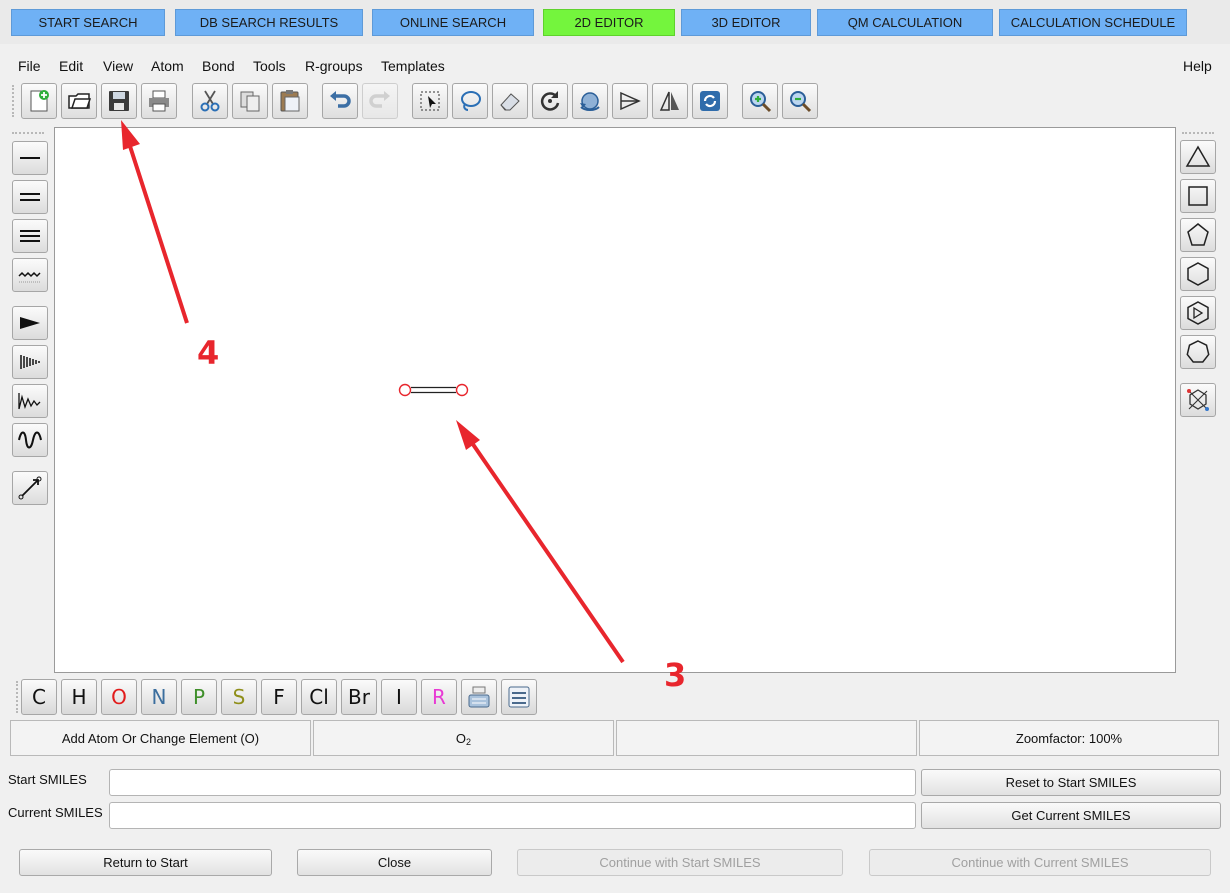 Image resolution: width=1230 pixels, height=893 pixels. Describe the element at coordinates (519, 697) in the screenshot. I see `element-list-button` at that location.